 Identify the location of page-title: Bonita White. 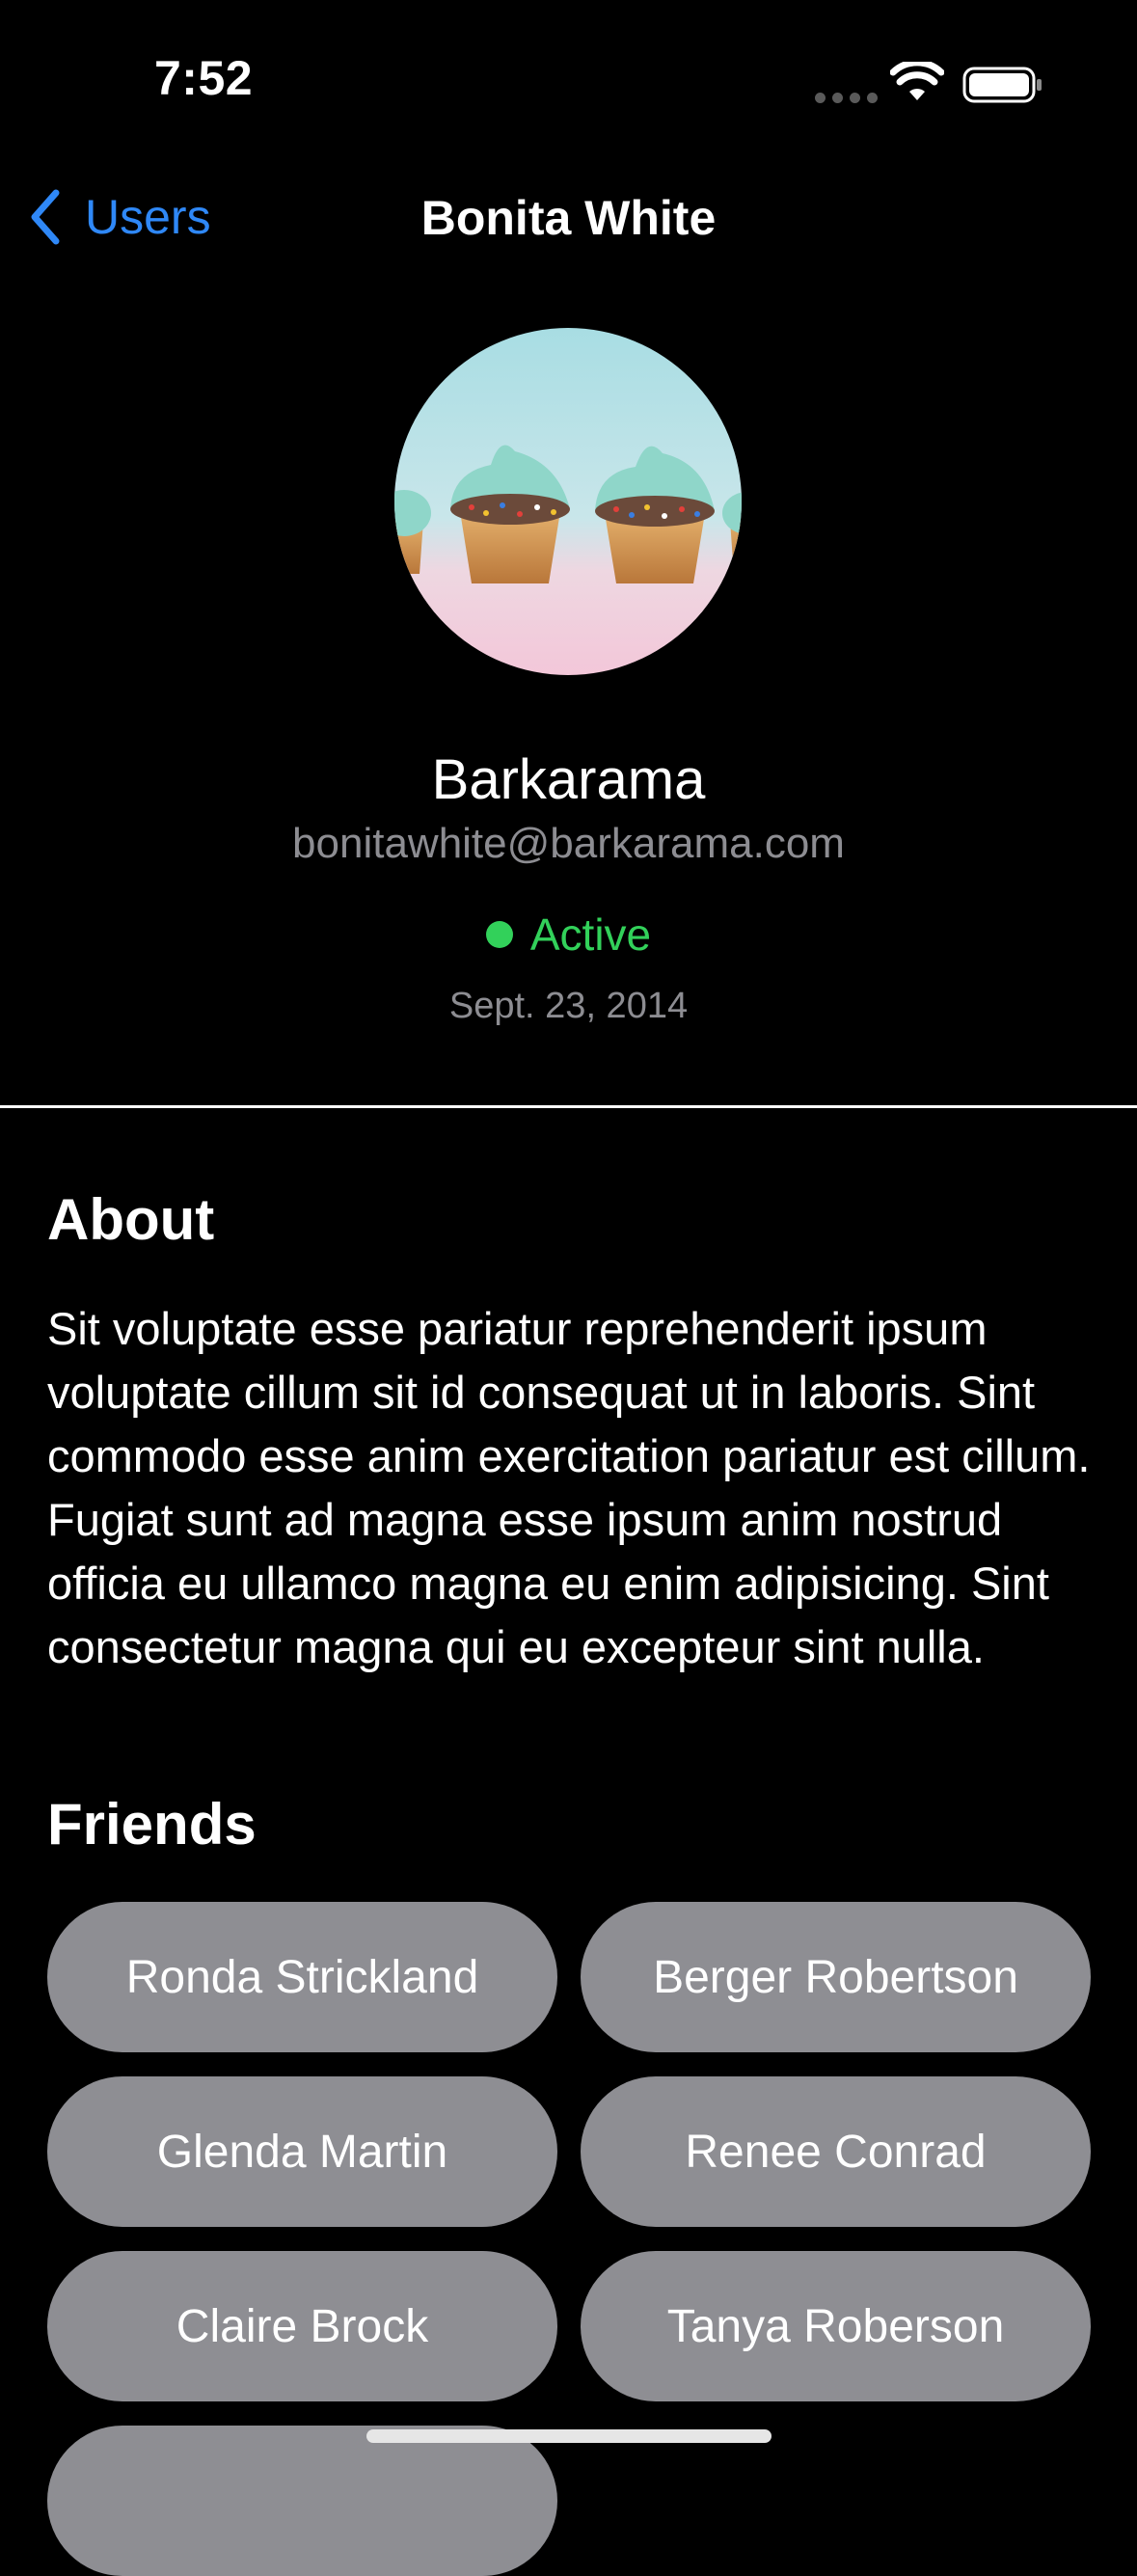
(568, 218).